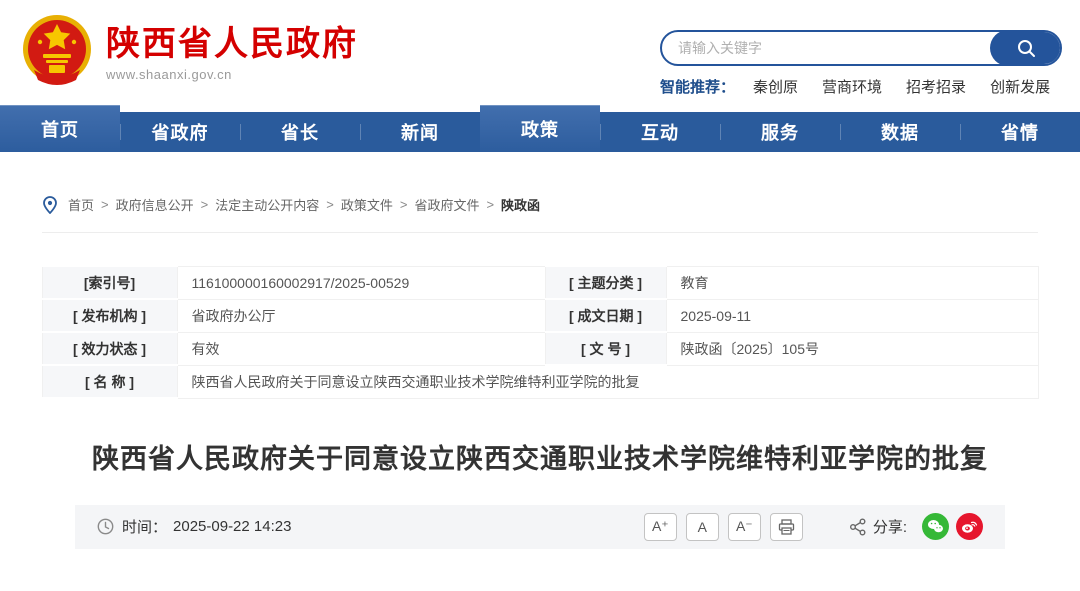  What do you see at coordinates (889, 528) in the screenshot?
I see `share-label: 分享:` at bounding box center [889, 528].